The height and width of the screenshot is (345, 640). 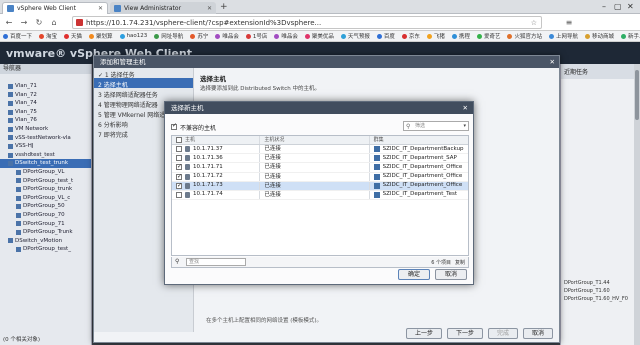 What do you see at coordinates (319, 36) in the screenshot?
I see `bookmark-item: 聚美优品` at bounding box center [319, 36].